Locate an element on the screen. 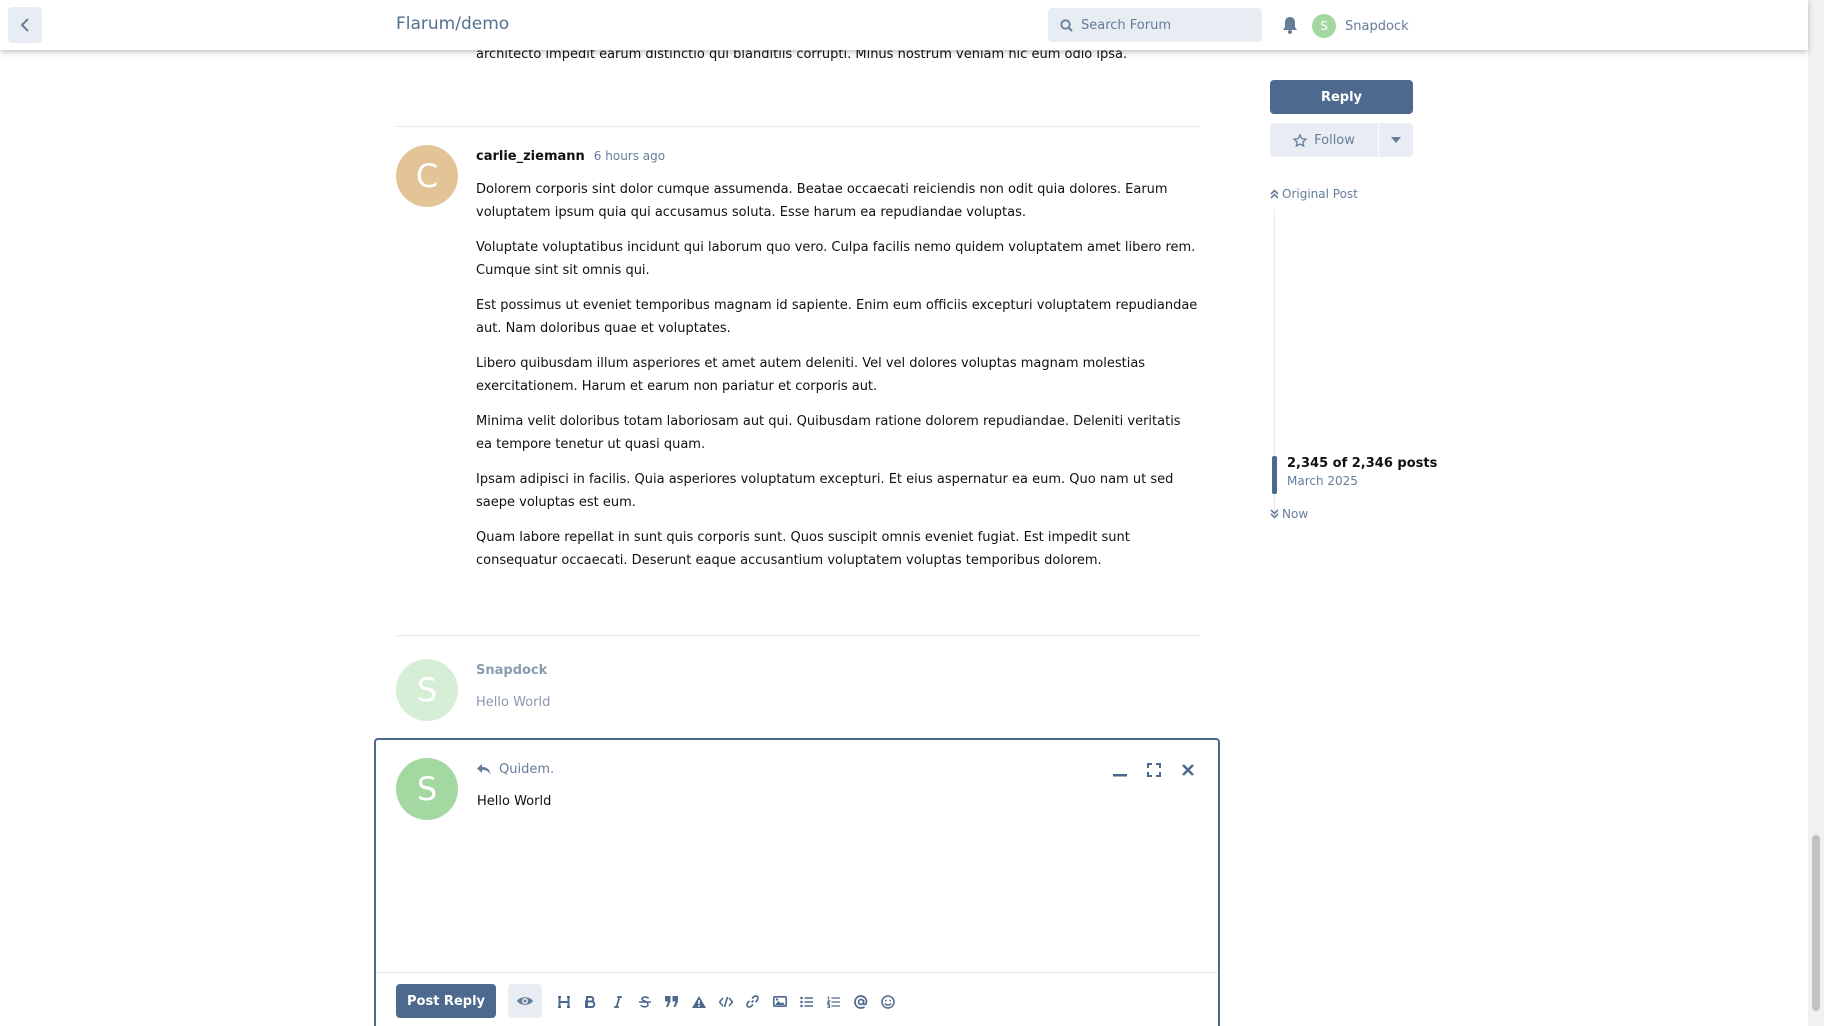 Image resolution: width=1824 pixels, height=1026 pixels. eye-icon is located at coordinates (525, 1001).